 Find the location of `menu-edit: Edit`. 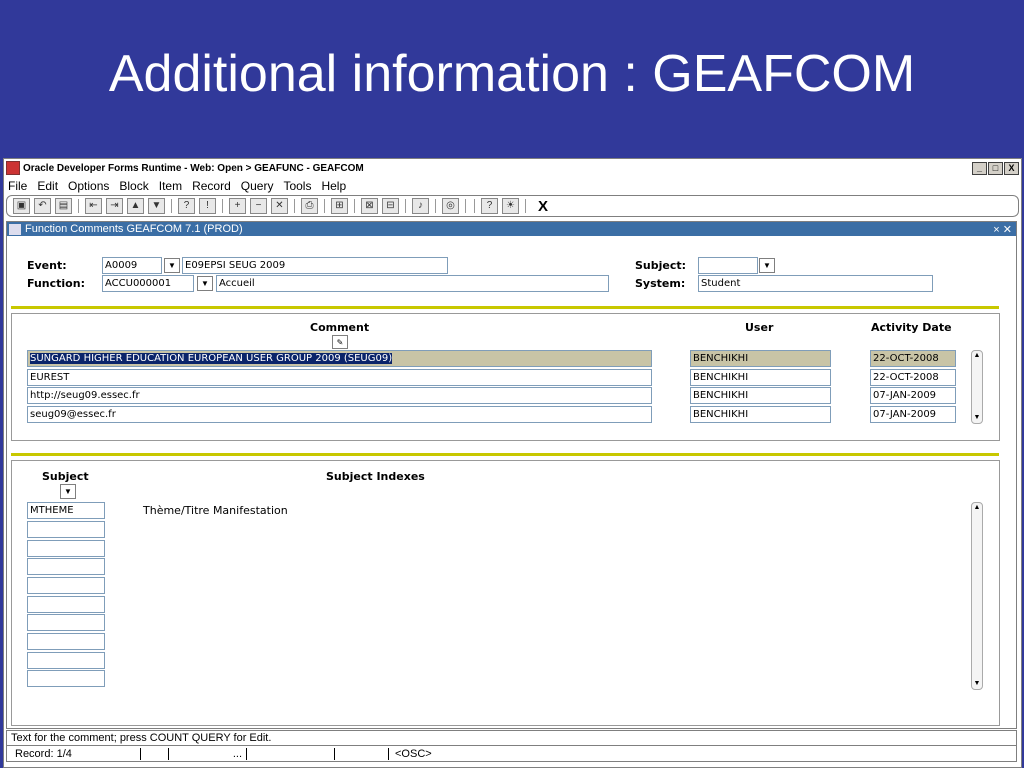

menu-edit: Edit is located at coordinates (47, 186).